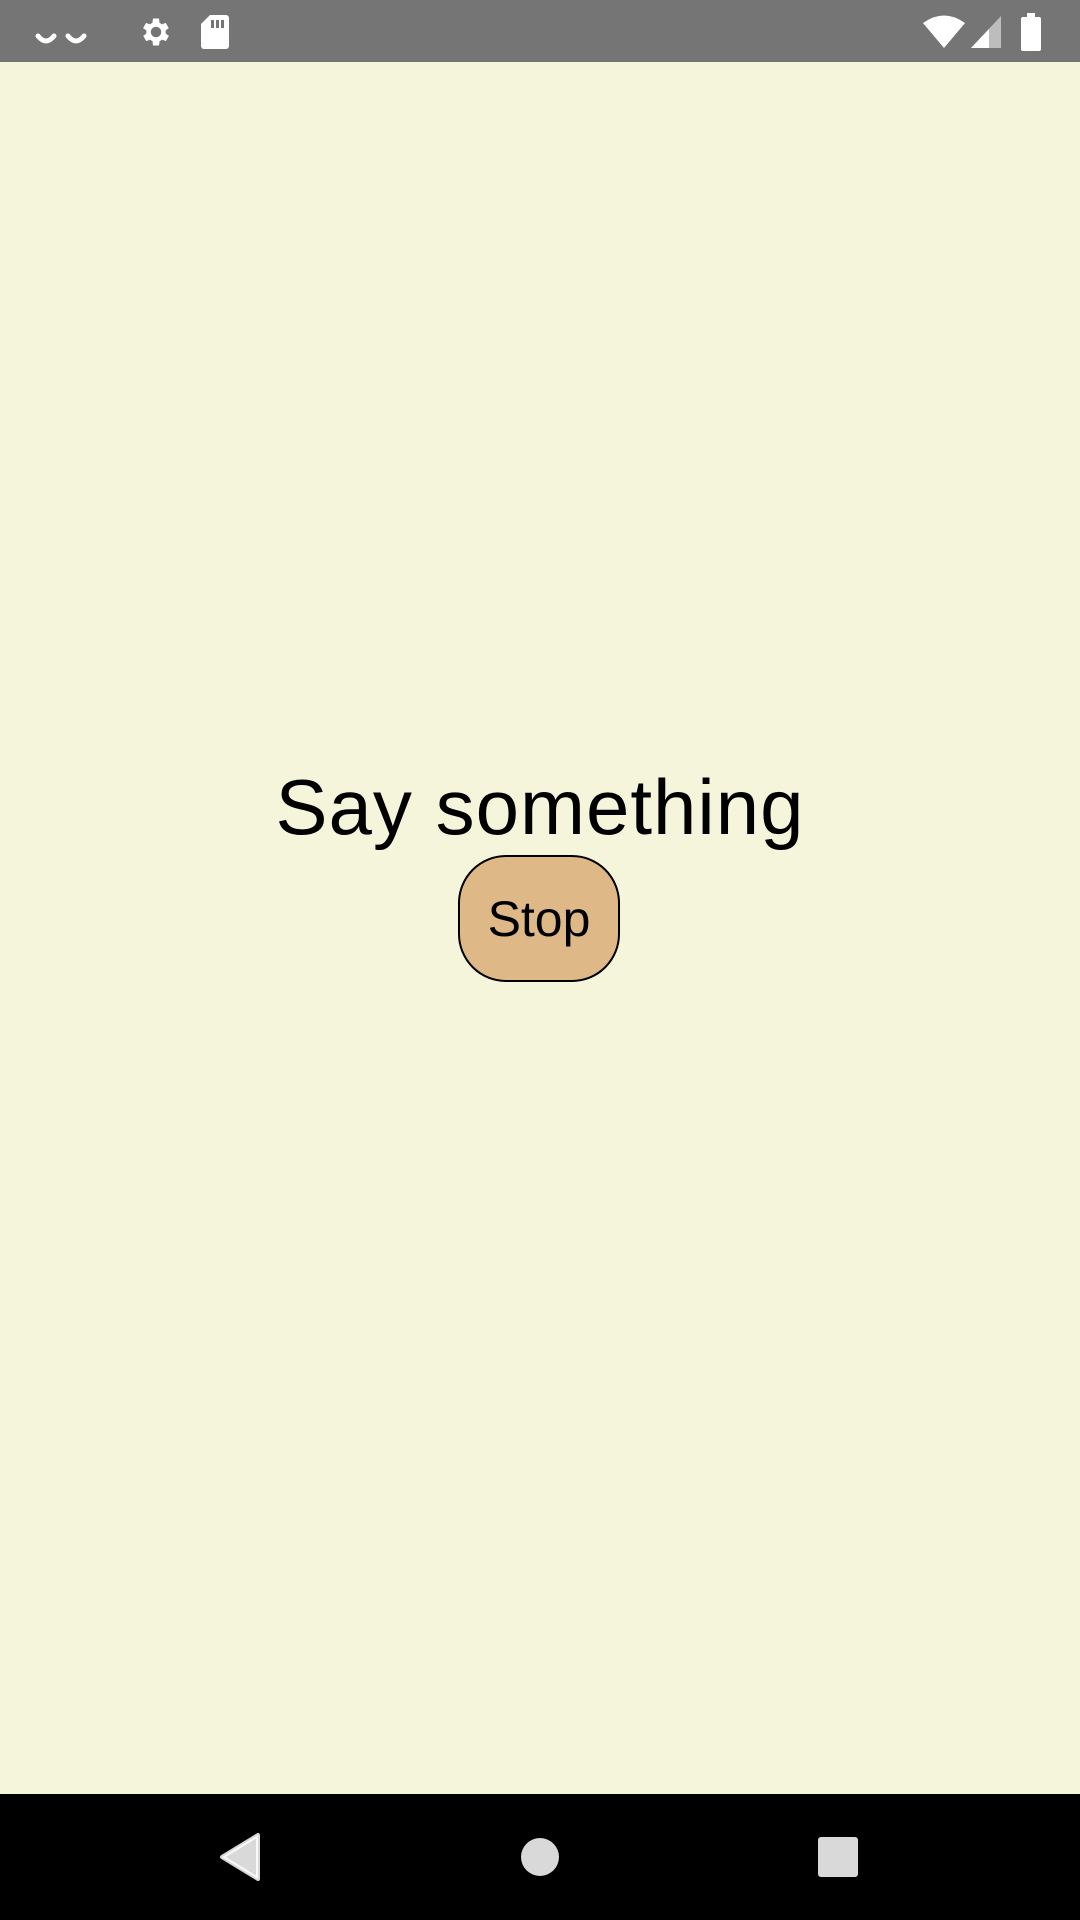 Image resolution: width=1080 pixels, height=1920 pixels. I want to click on navigation-bar, so click(540, 1857).